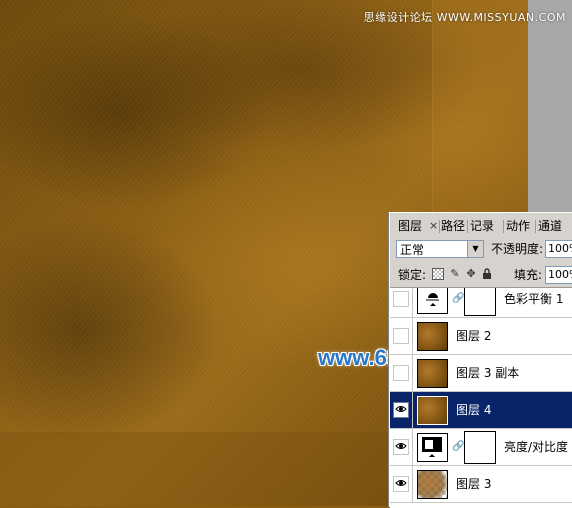 Image resolution: width=572 pixels, height=508 pixels. I want to click on tab-history: 记录, so click(482, 226).